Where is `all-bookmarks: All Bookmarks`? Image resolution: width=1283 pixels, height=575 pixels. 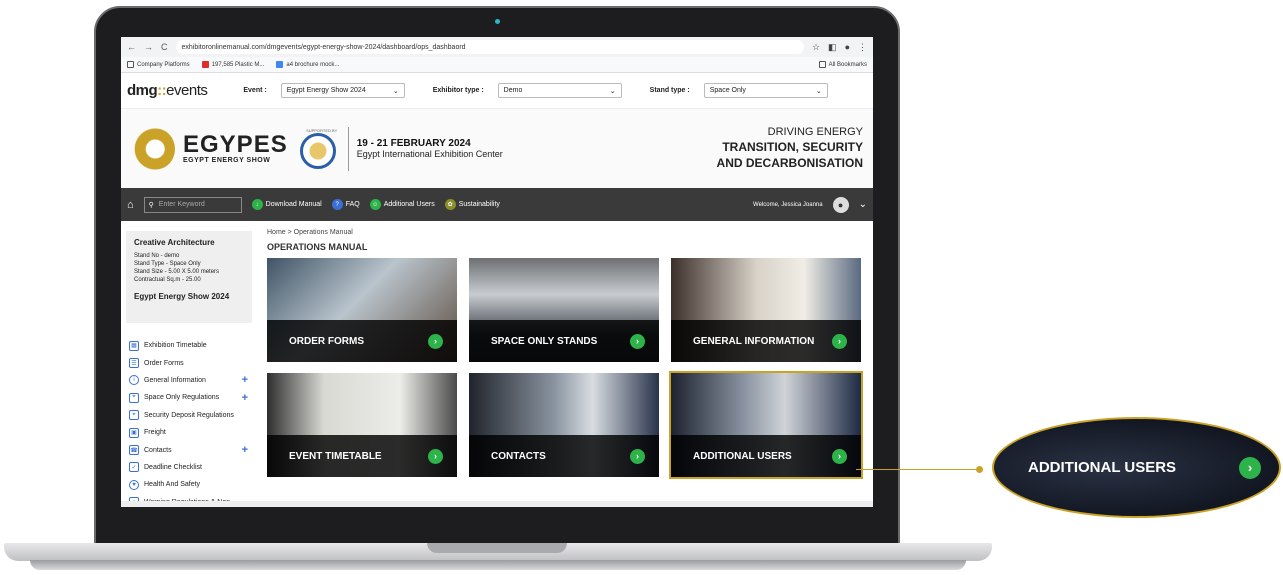 all-bookmarks: All Bookmarks is located at coordinates (842, 64).